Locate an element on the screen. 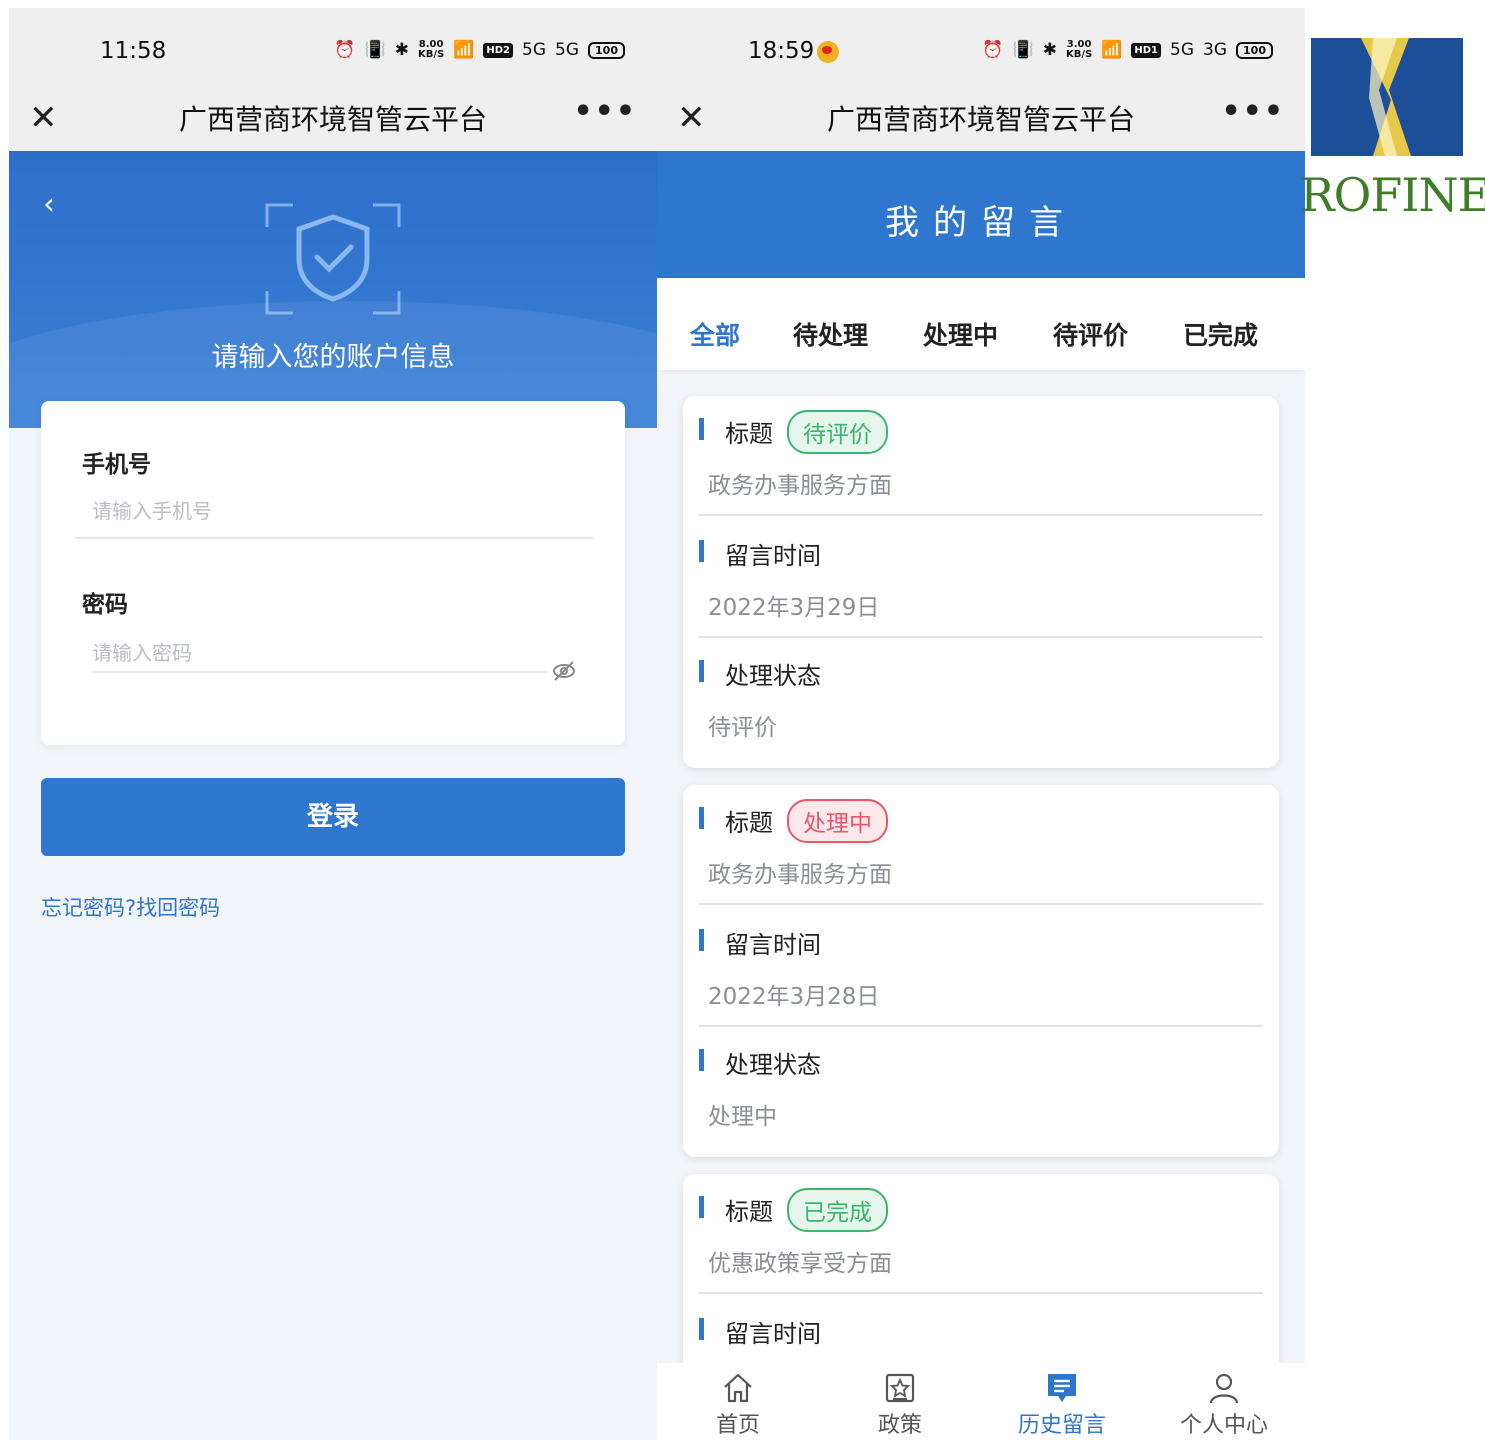 The height and width of the screenshot is (1440, 1485). forgot-password-link: 忘记密码?找回密码 is located at coordinates (130, 907).